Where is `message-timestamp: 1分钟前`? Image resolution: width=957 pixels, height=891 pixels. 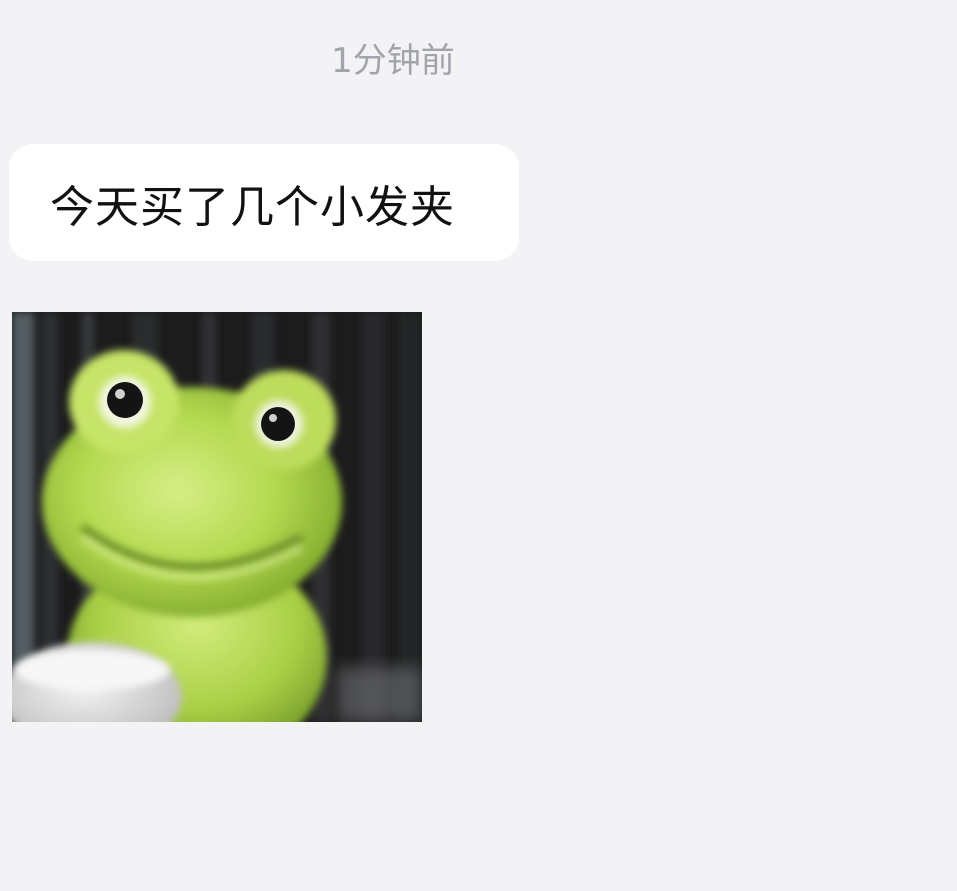 message-timestamp: 1分钟前 is located at coordinates (393, 61).